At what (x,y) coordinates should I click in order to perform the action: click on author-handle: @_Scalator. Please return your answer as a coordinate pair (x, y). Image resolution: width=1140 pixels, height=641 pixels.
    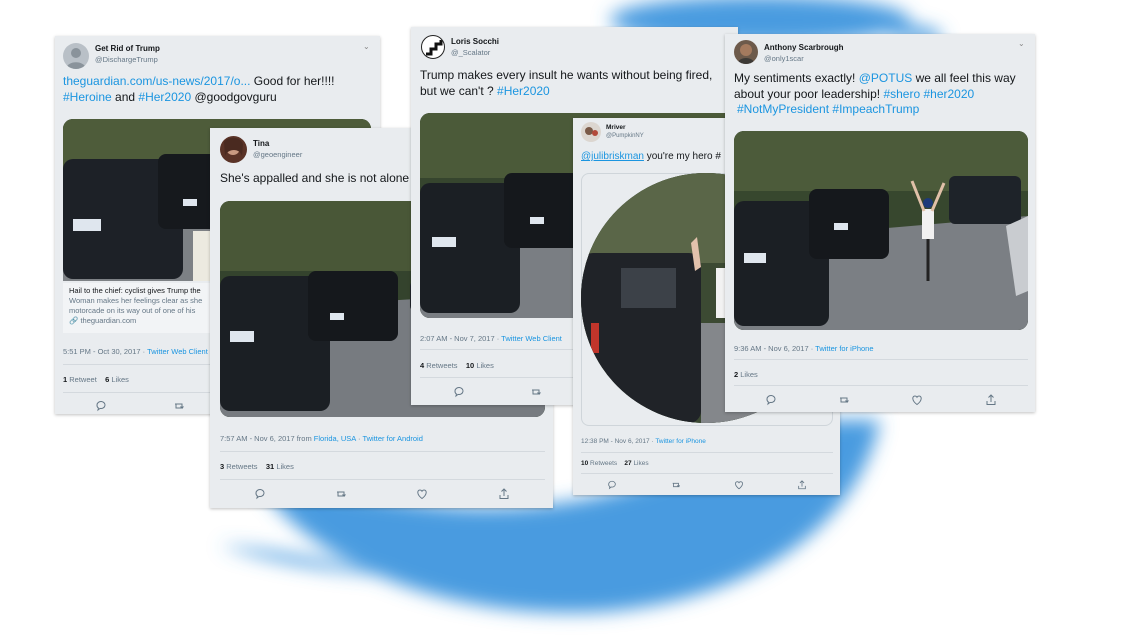
    Looking at the image, I should click on (470, 52).